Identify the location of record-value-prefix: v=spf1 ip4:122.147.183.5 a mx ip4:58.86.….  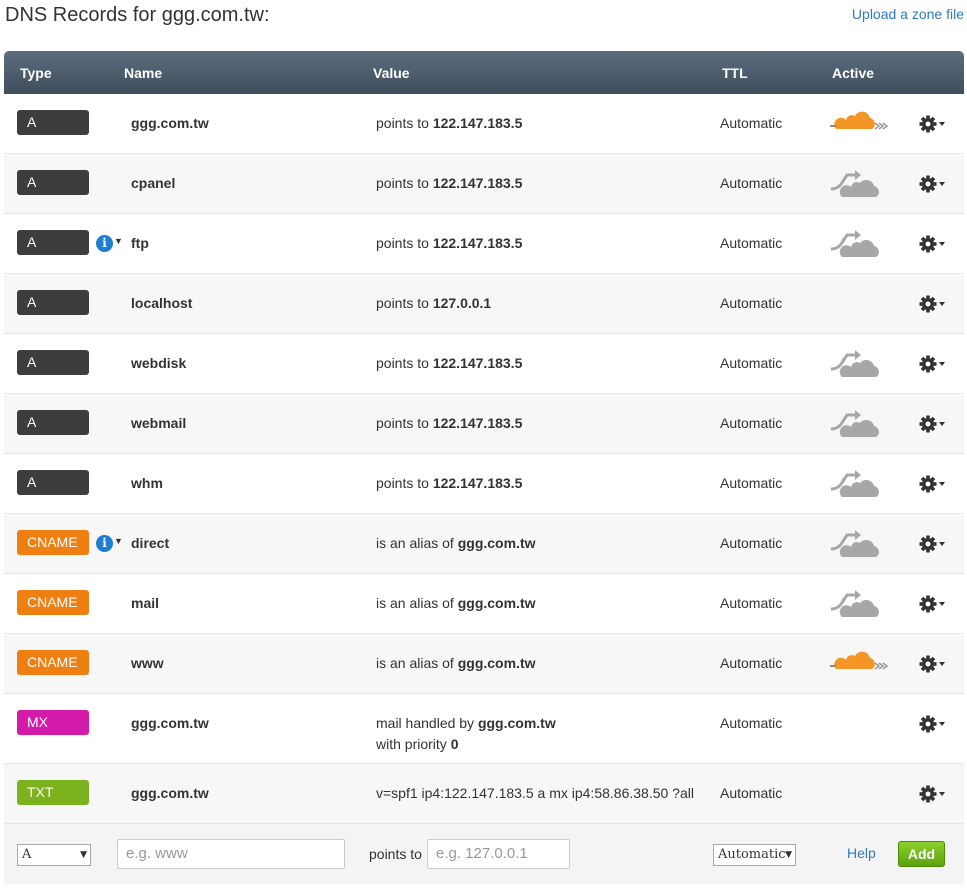
(535, 793).